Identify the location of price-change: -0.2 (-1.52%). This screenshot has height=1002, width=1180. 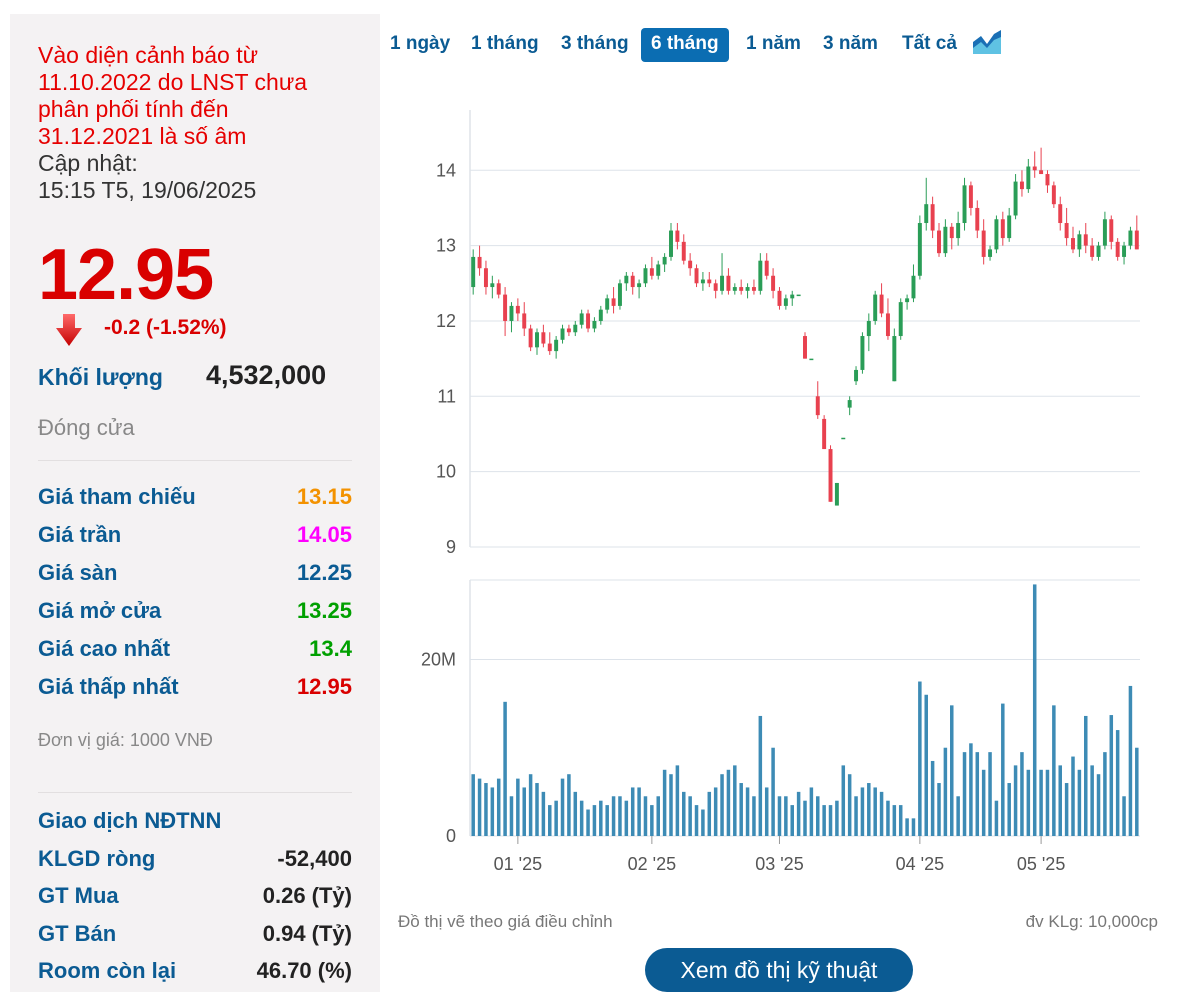
(165, 327).